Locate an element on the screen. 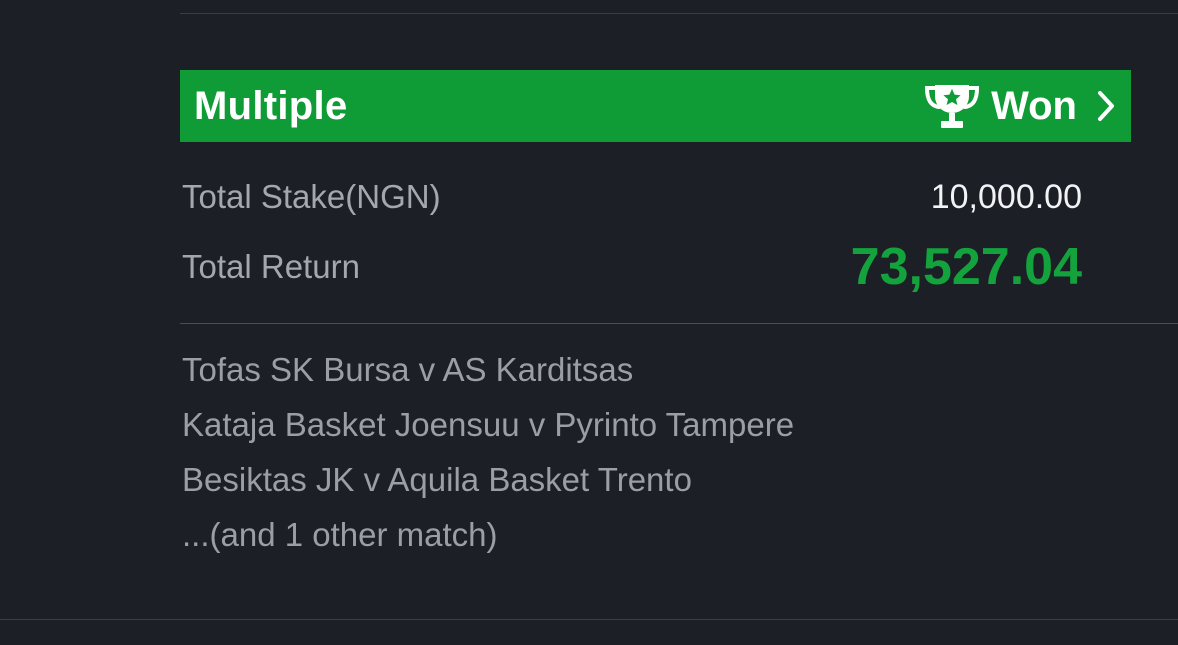  total-return-label: Total Return is located at coordinates (271, 266).